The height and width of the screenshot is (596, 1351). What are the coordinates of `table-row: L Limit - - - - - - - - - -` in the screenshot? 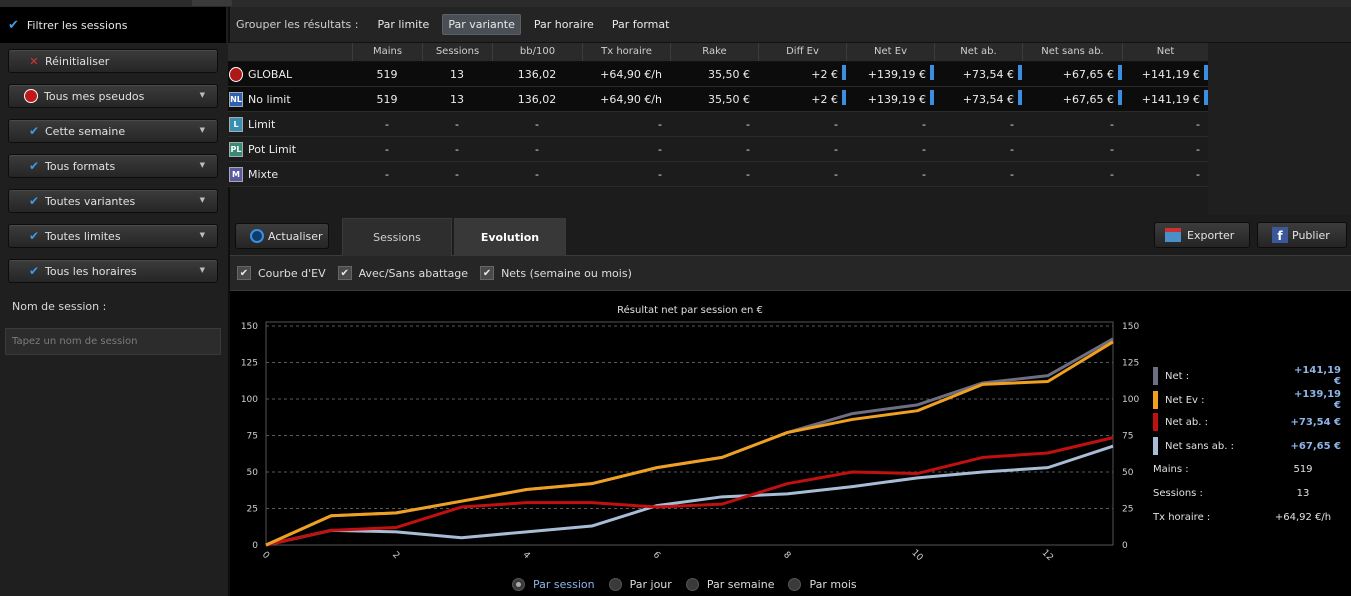 It's located at (718, 124).